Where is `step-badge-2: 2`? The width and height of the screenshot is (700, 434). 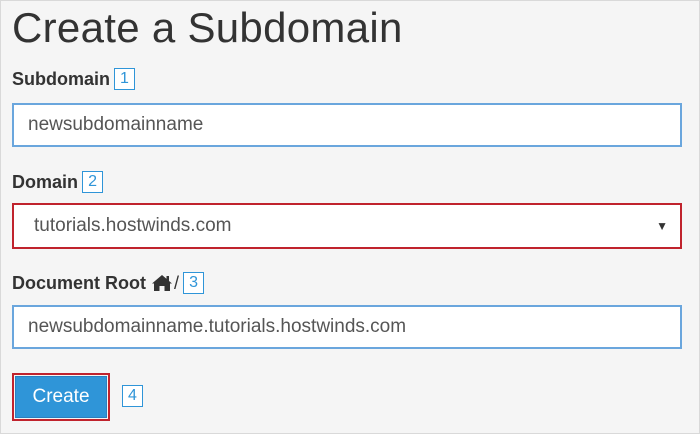
step-badge-2: 2 is located at coordinates (93, 182).